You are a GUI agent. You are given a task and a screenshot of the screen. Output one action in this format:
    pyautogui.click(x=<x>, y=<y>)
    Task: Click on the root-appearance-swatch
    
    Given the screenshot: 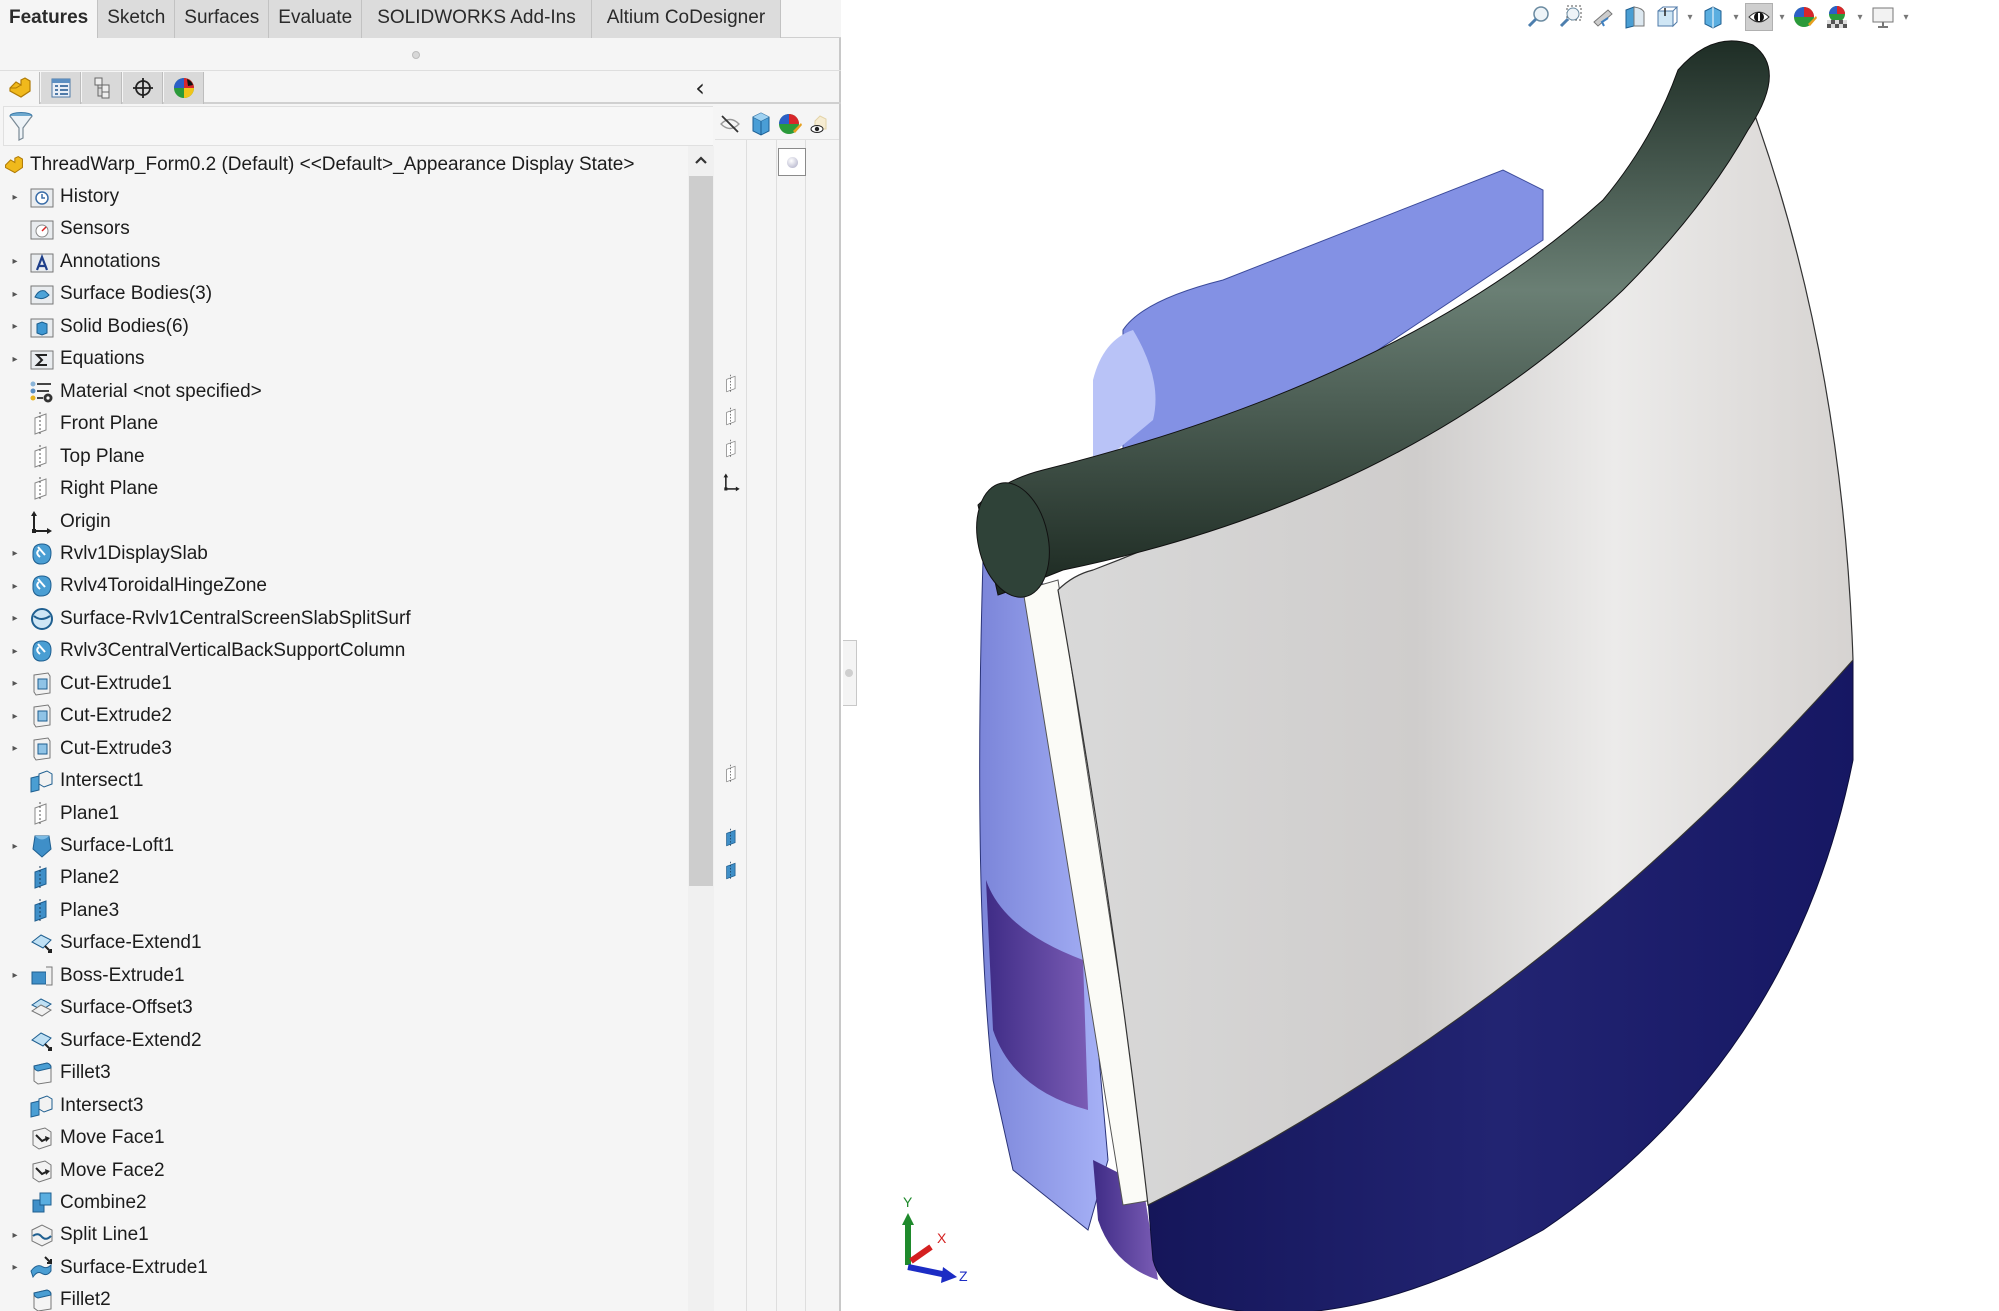 What is the action you would take?
    pyautogui.click(x=792, y=162)
    